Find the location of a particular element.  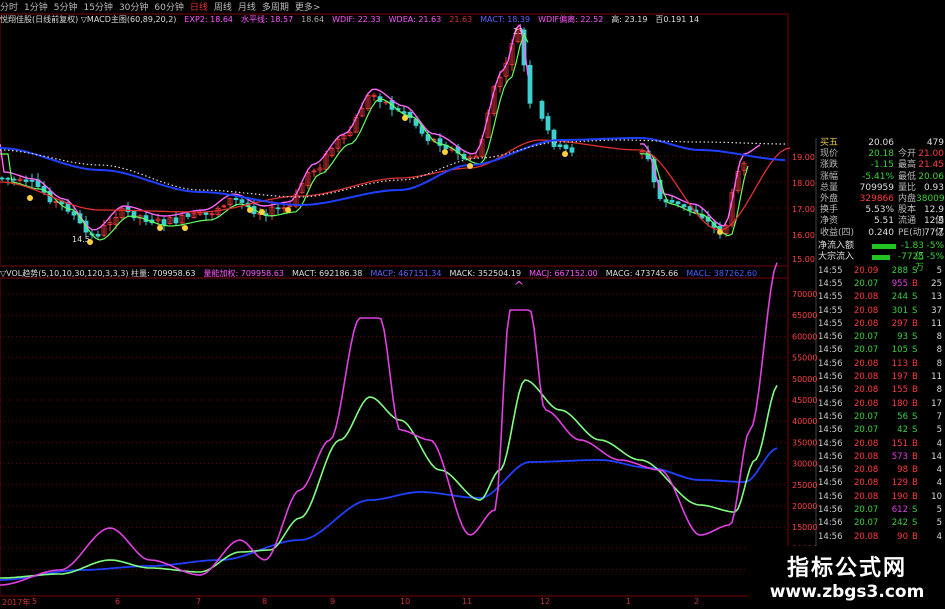

tick-row: 14:56 20.08 573 B 14 is located at coordinates (880, 457).